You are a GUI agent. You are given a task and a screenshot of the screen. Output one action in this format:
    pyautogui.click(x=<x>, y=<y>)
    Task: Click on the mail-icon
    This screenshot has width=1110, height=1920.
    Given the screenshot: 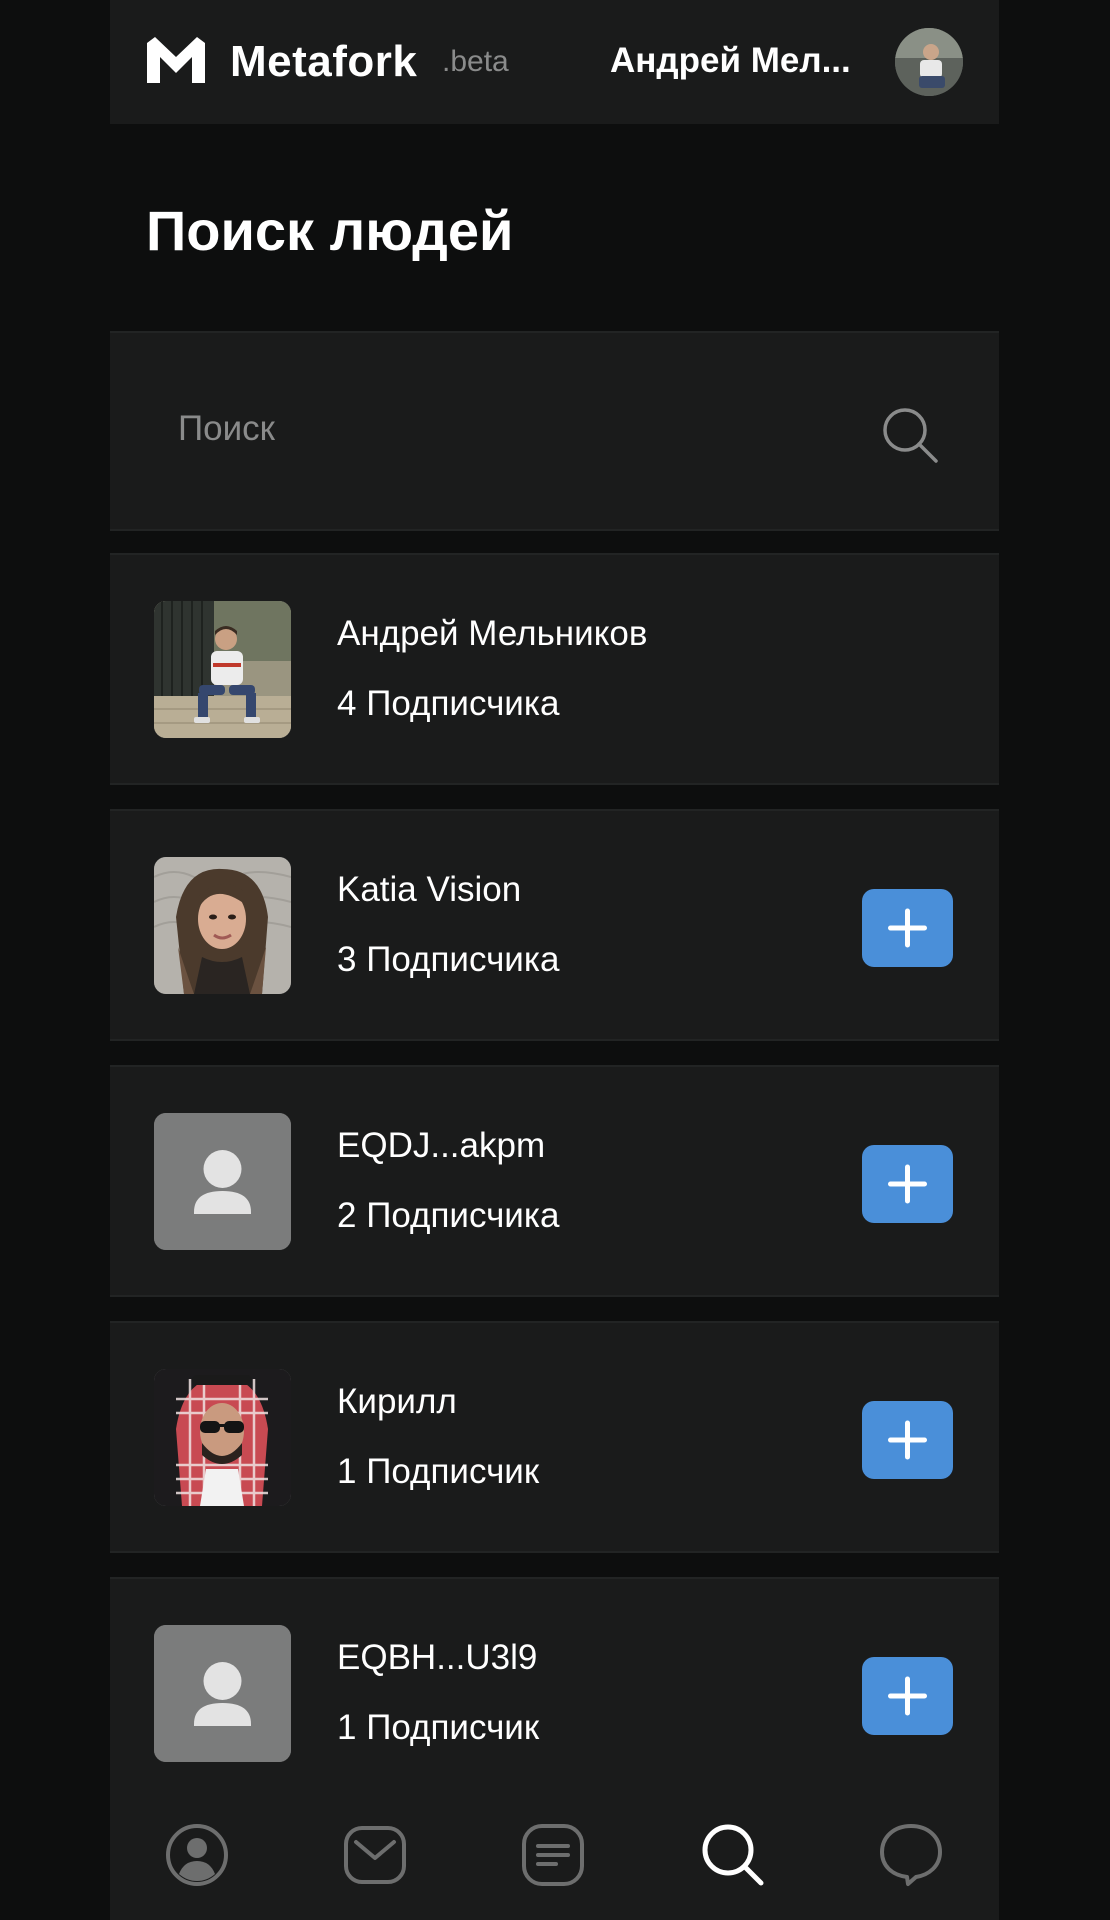 What is the action you would take?
    pyautogui.click(x=375, y=1855)
    